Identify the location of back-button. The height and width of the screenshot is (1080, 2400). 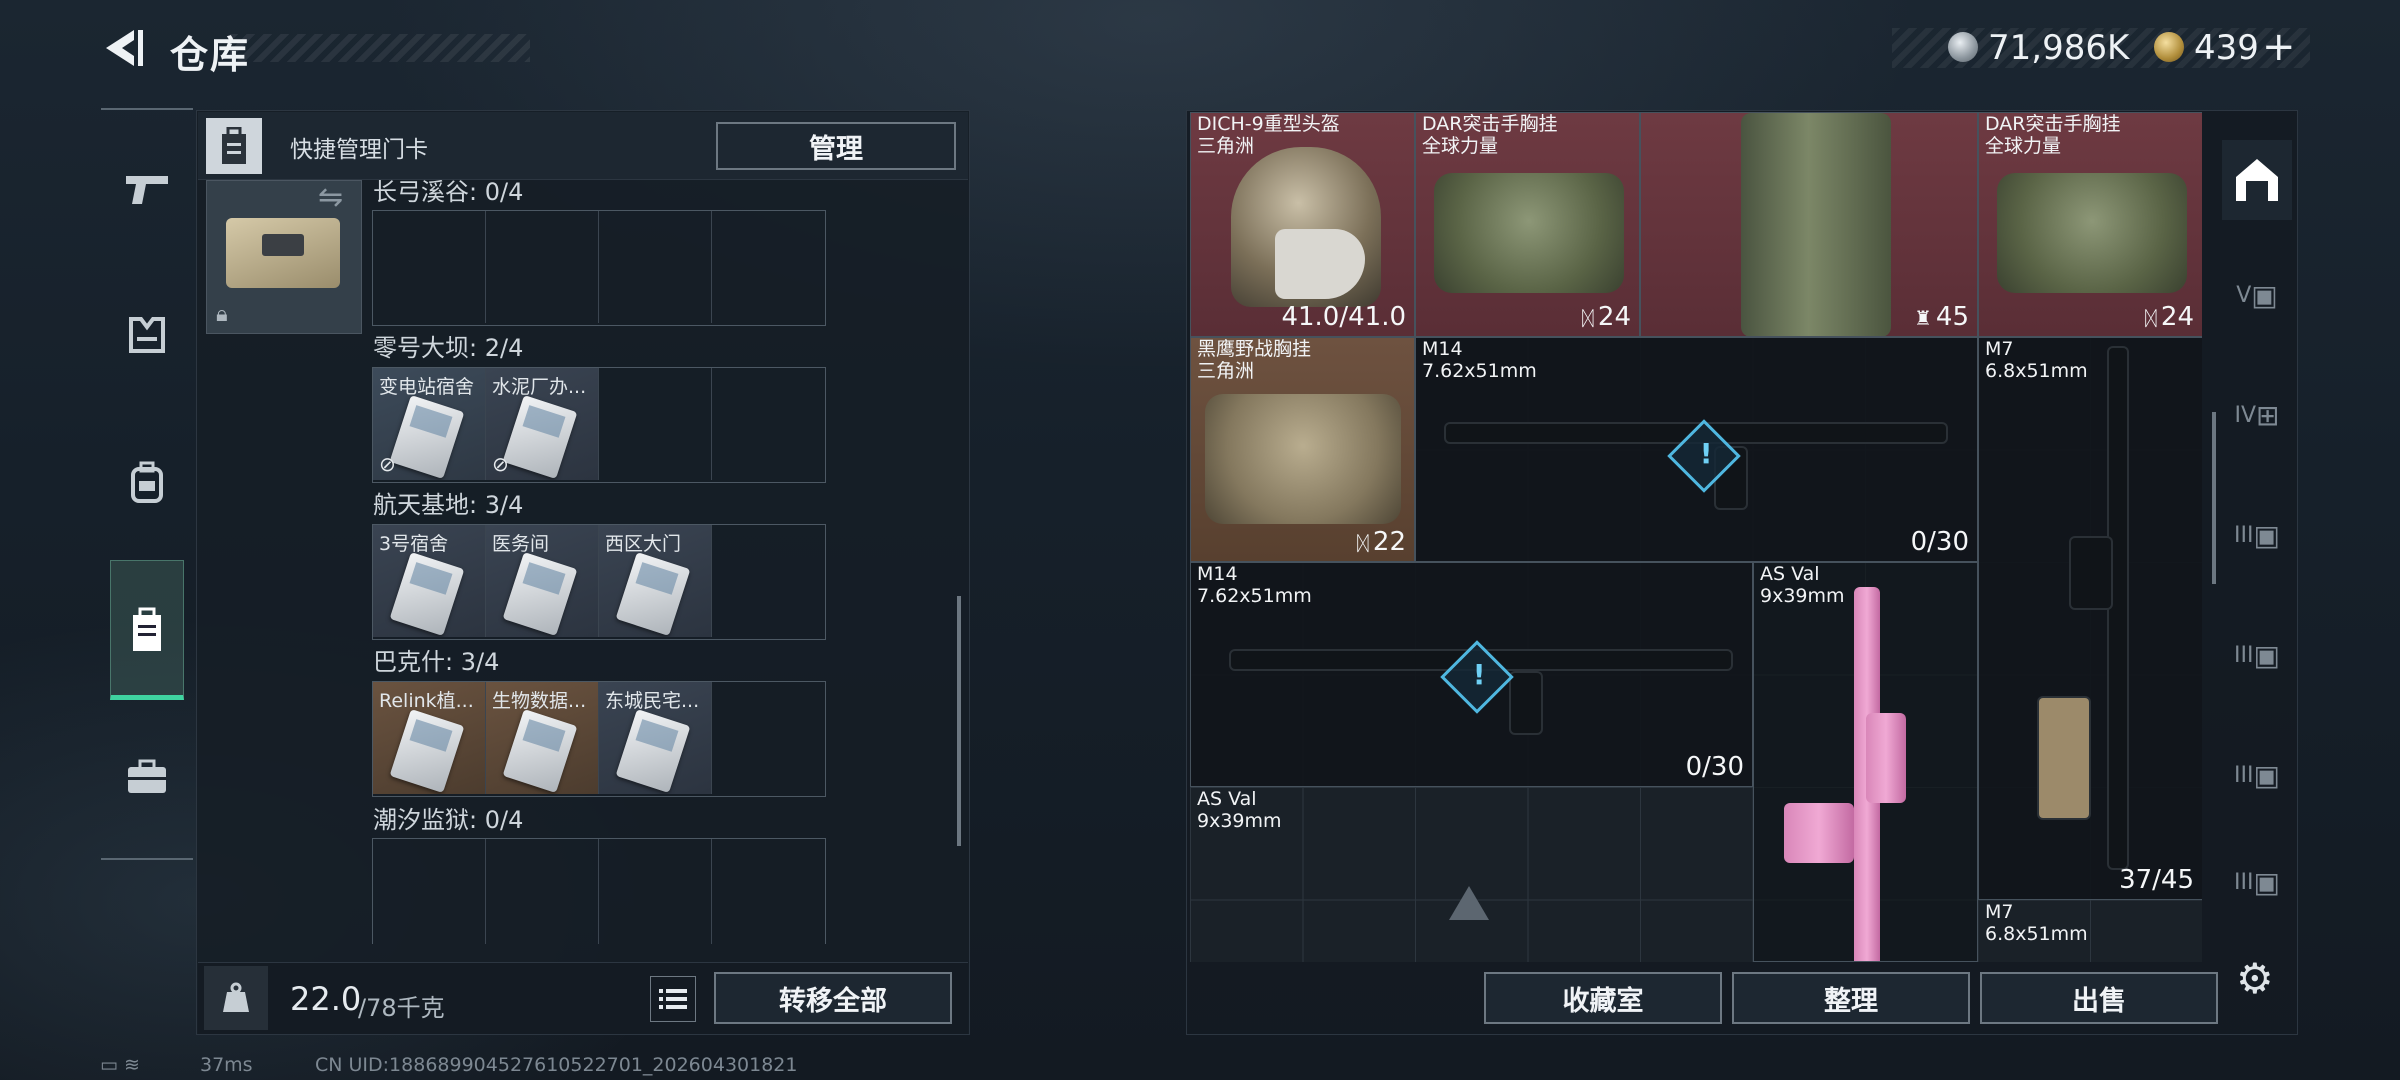
(122, 48).